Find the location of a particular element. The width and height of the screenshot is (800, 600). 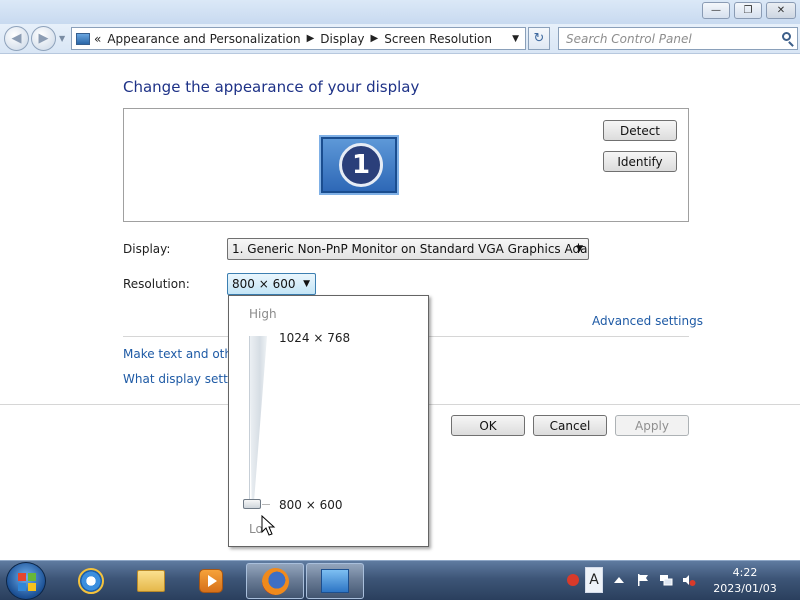

display-label: Display: is located at coordinates (147, 249).